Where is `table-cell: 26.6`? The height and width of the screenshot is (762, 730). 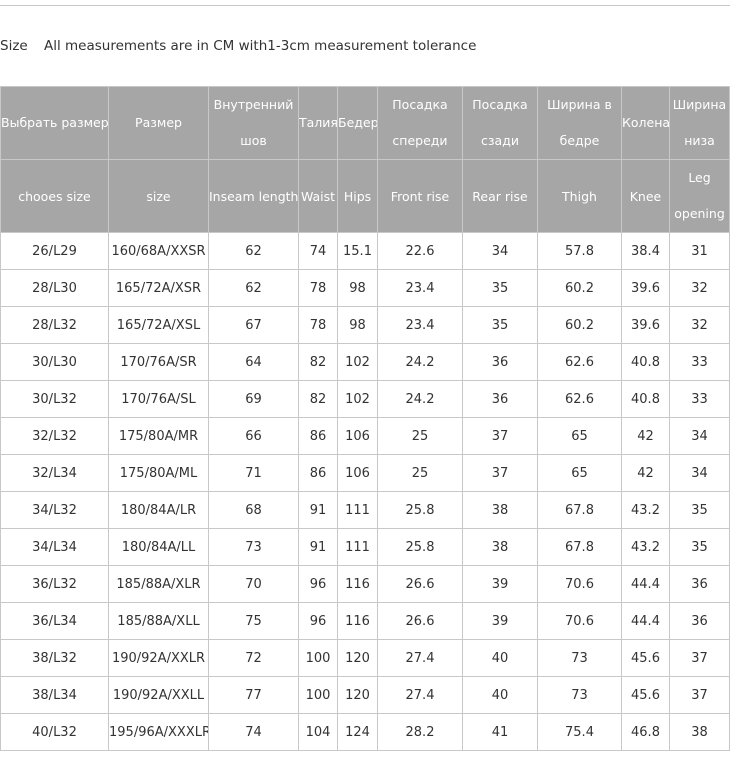
table-cell: 26.6 is located at coordinates (420, 584).